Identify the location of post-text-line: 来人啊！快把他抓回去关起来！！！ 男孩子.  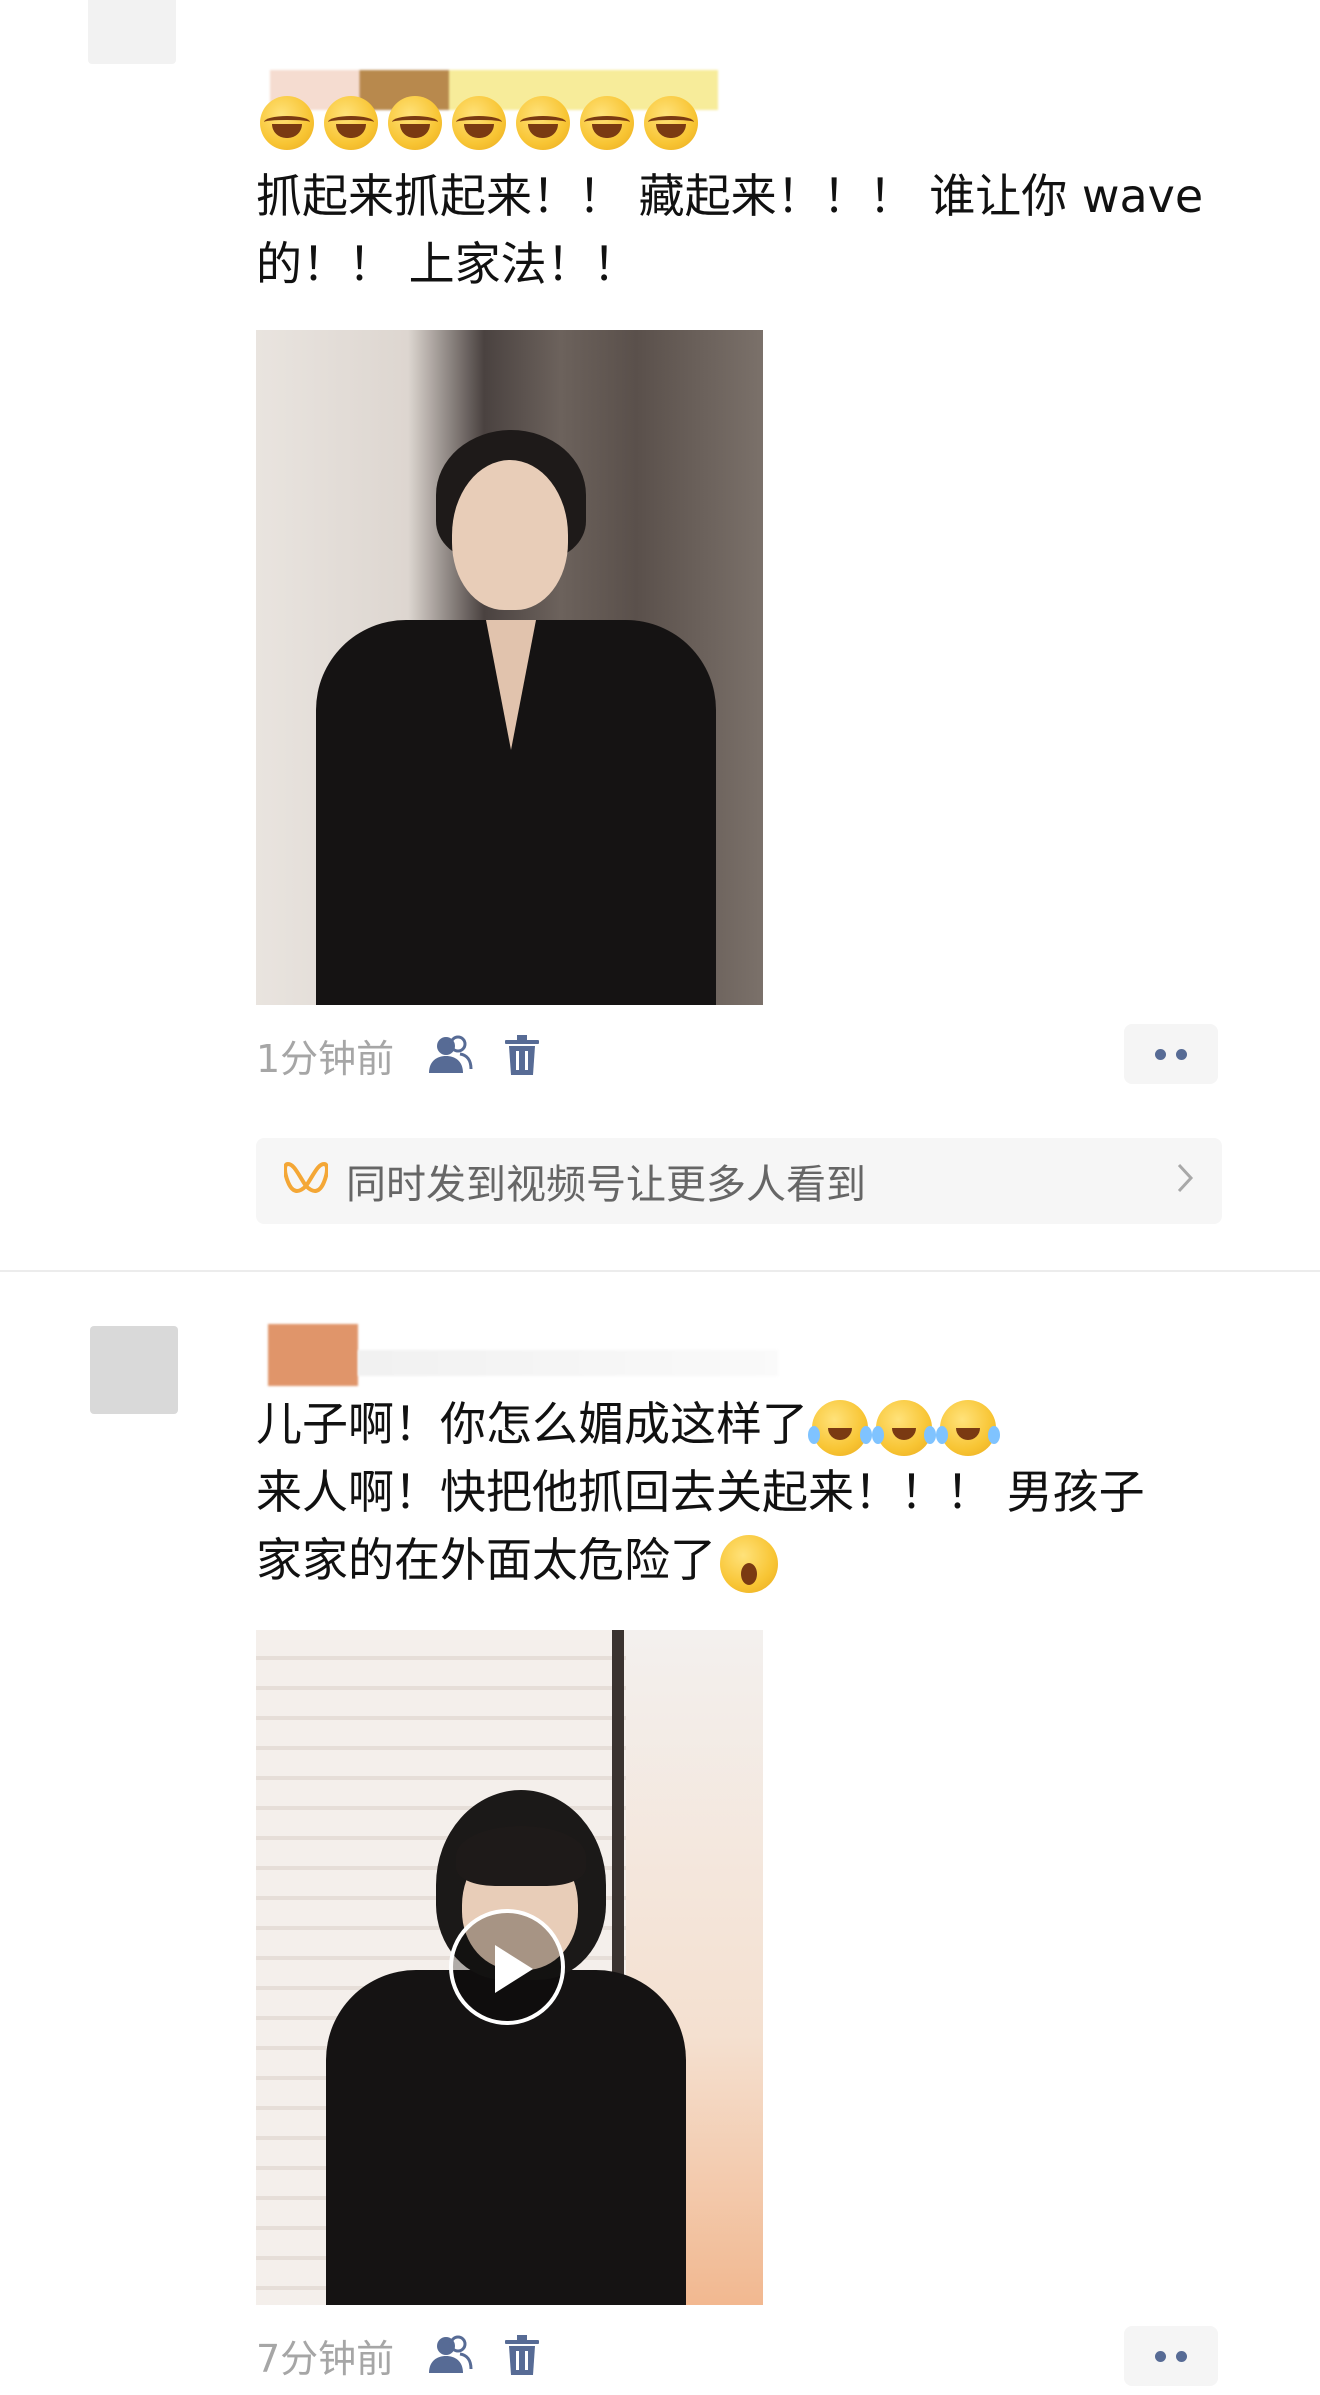
(700, 1492).